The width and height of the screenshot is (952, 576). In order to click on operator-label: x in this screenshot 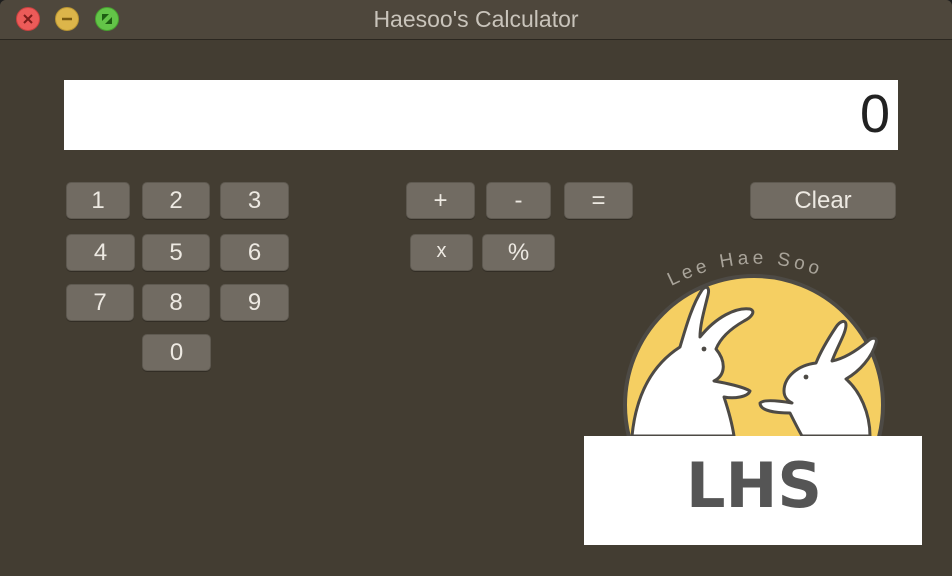, I will do `click(441, 251)`.